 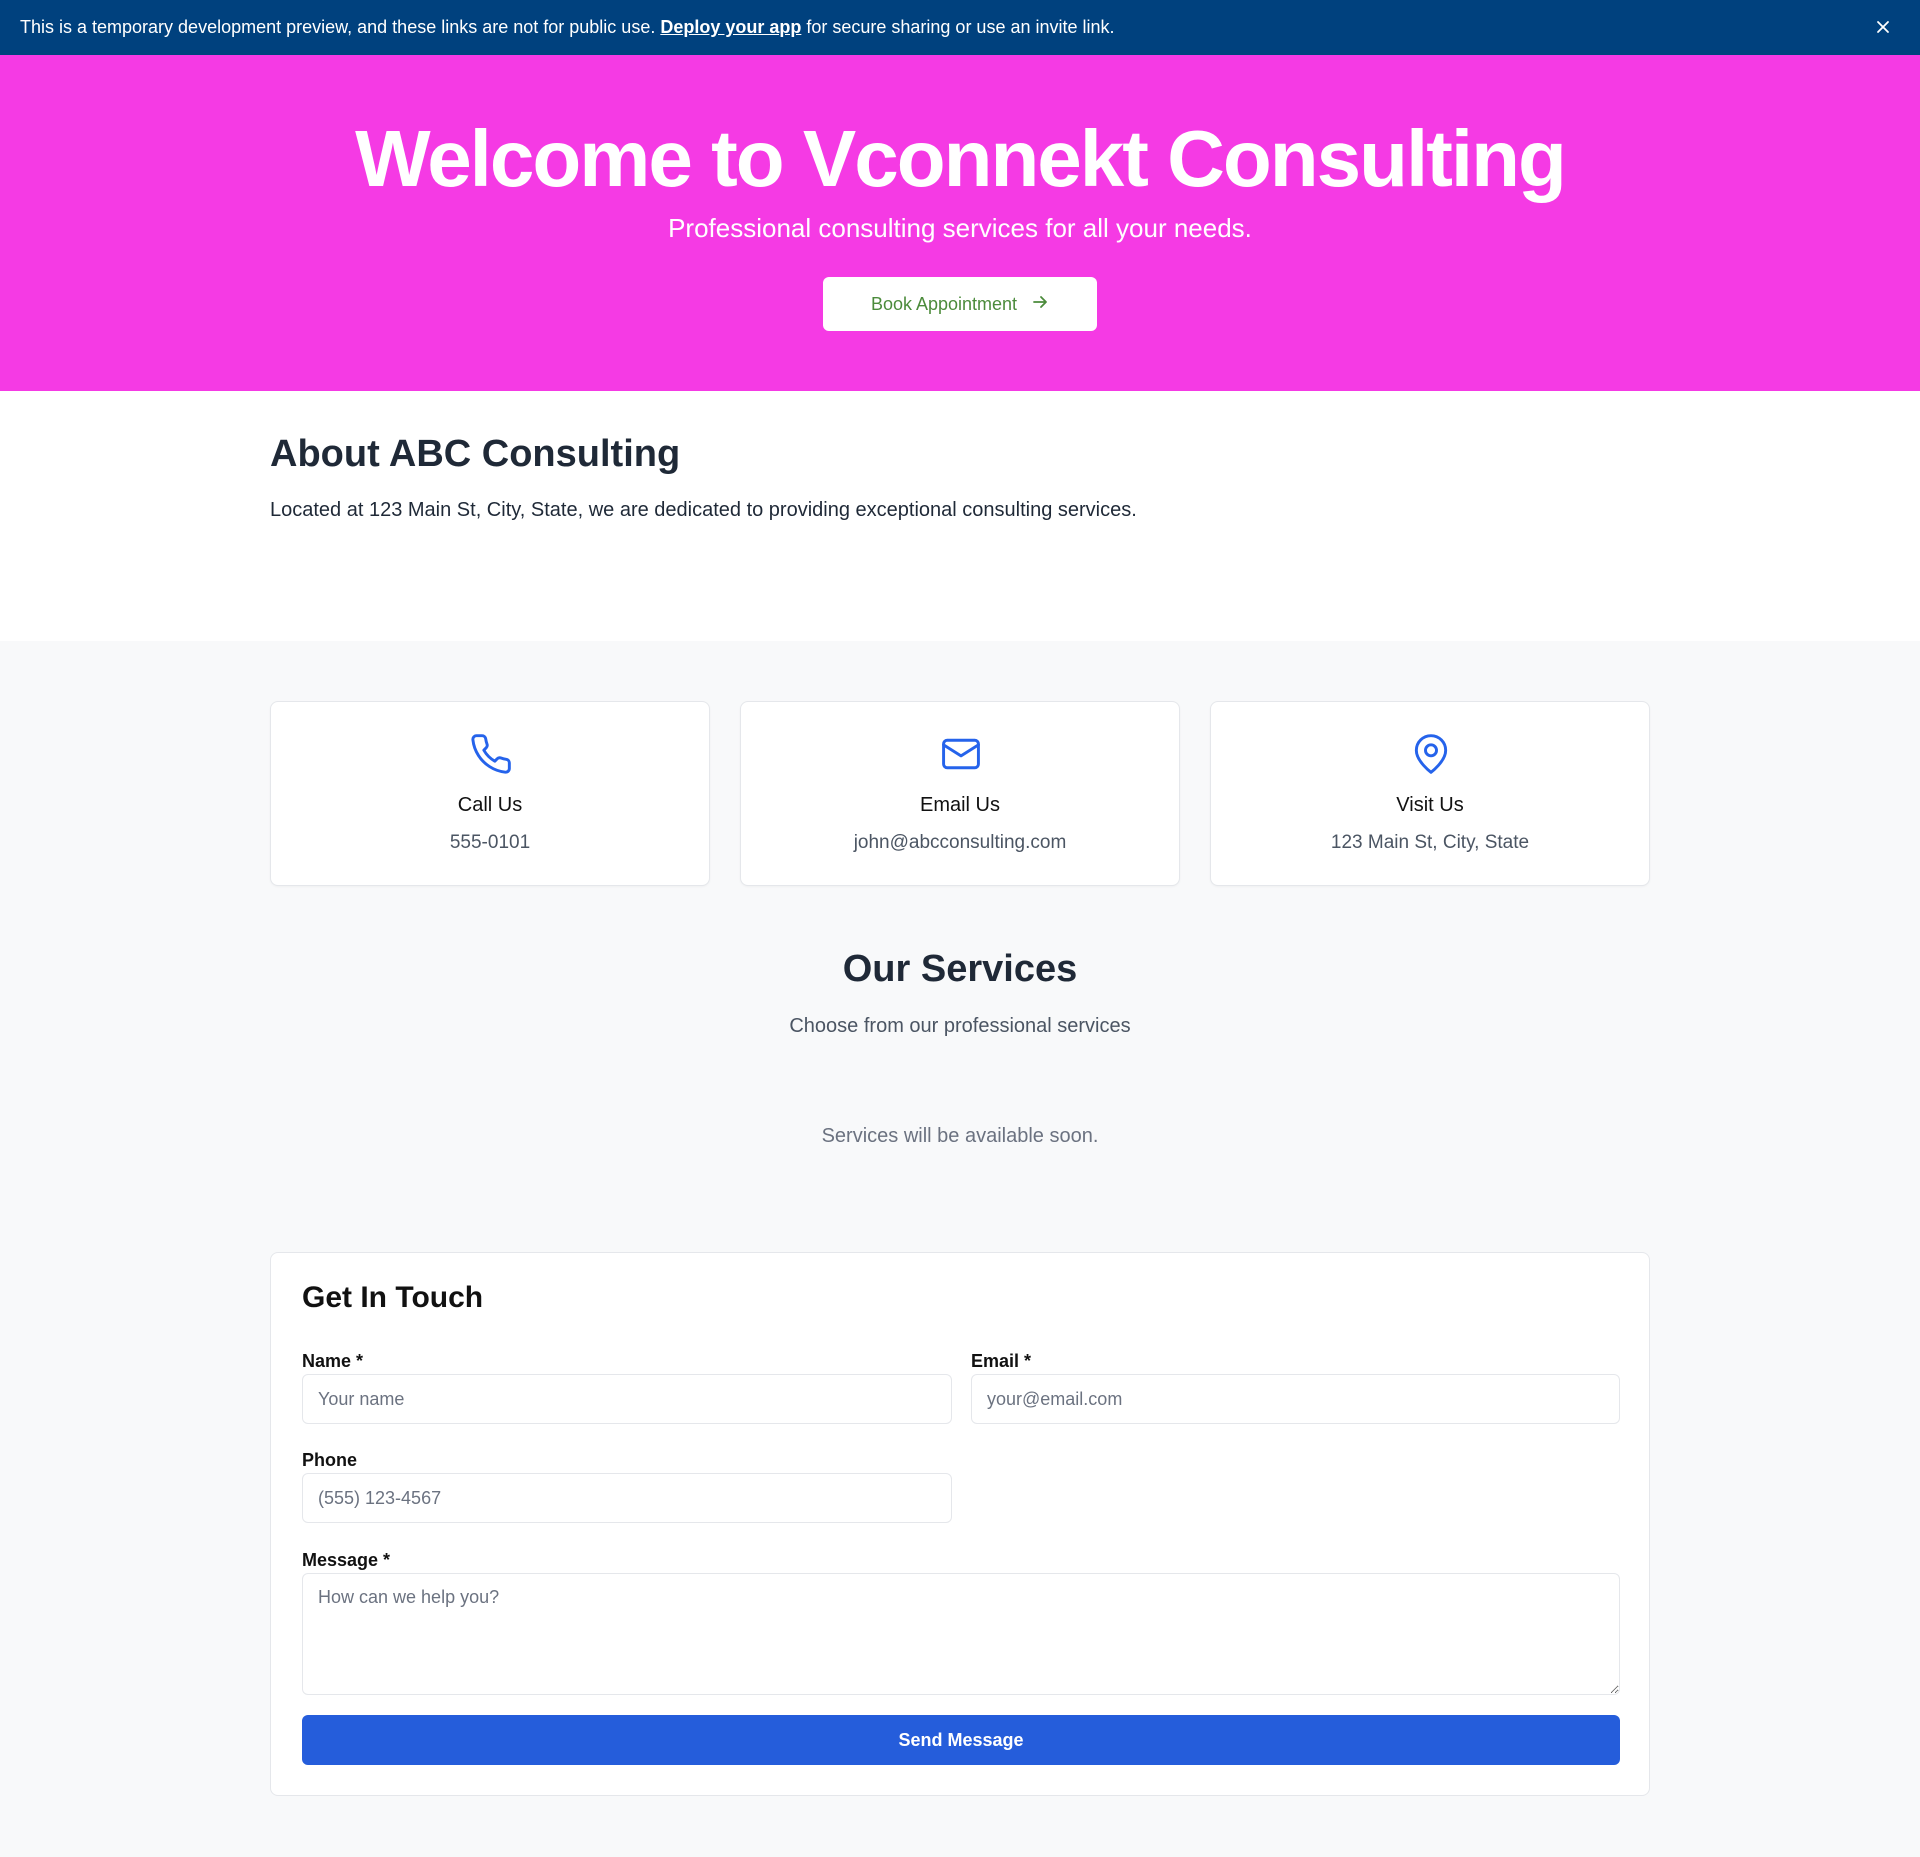 I want to click on card-title: Visit Us, so click(x=1430, y=805).